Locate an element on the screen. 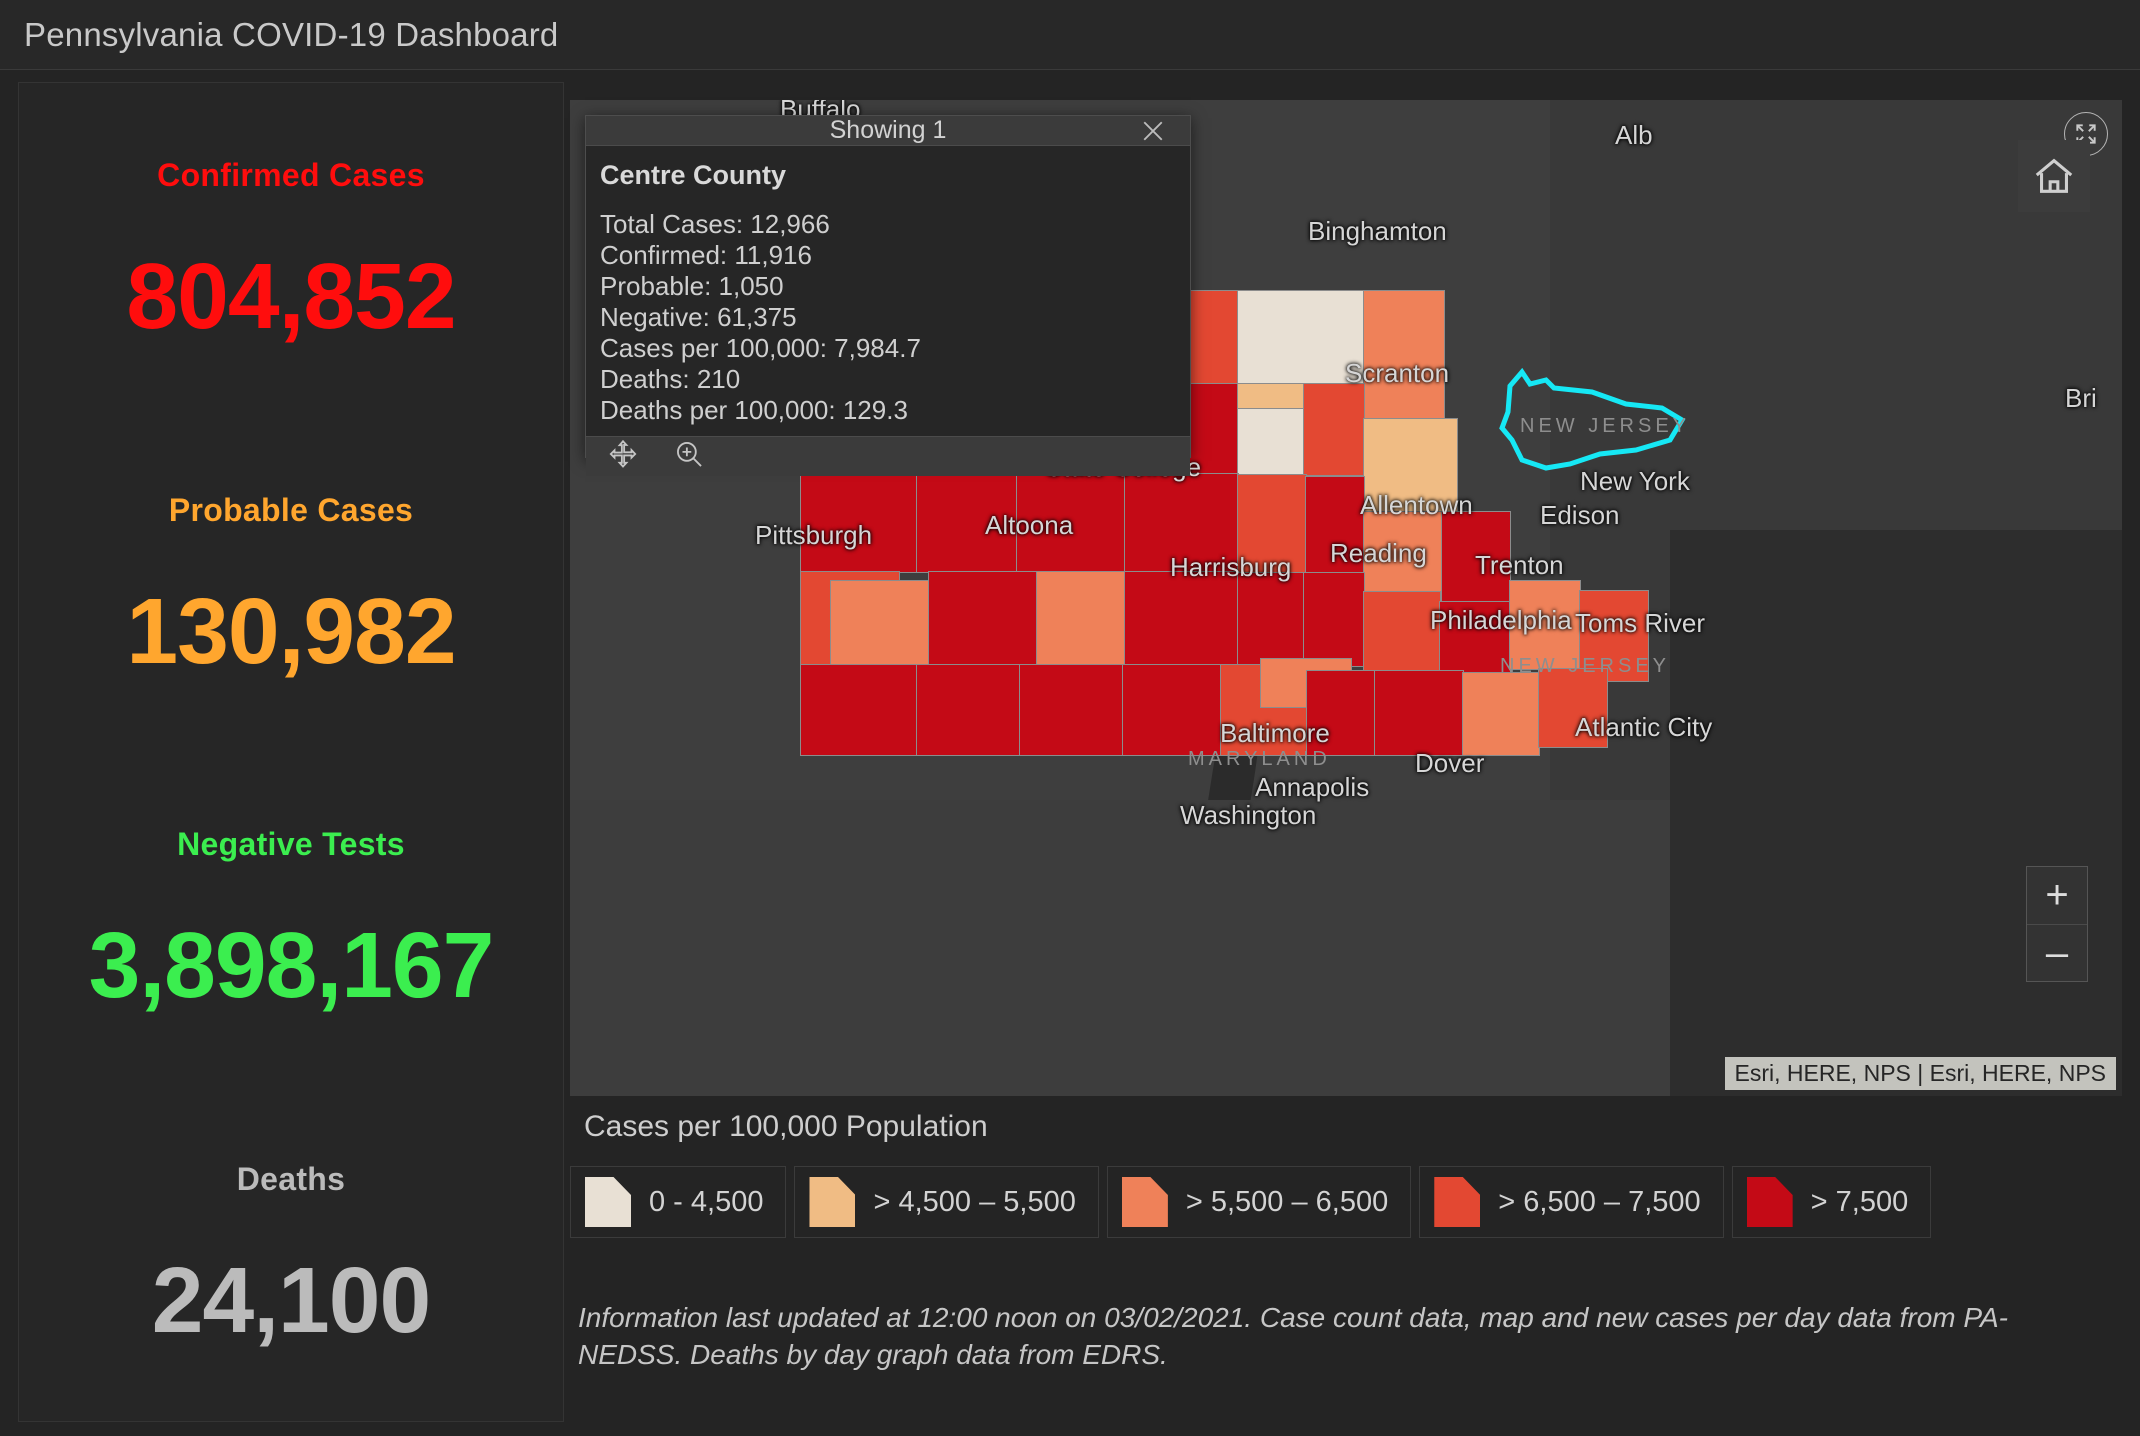 The height and width of the screenshot is (1436, 2140). kpi-label: Deaths is located at coordinates (291, 1178).